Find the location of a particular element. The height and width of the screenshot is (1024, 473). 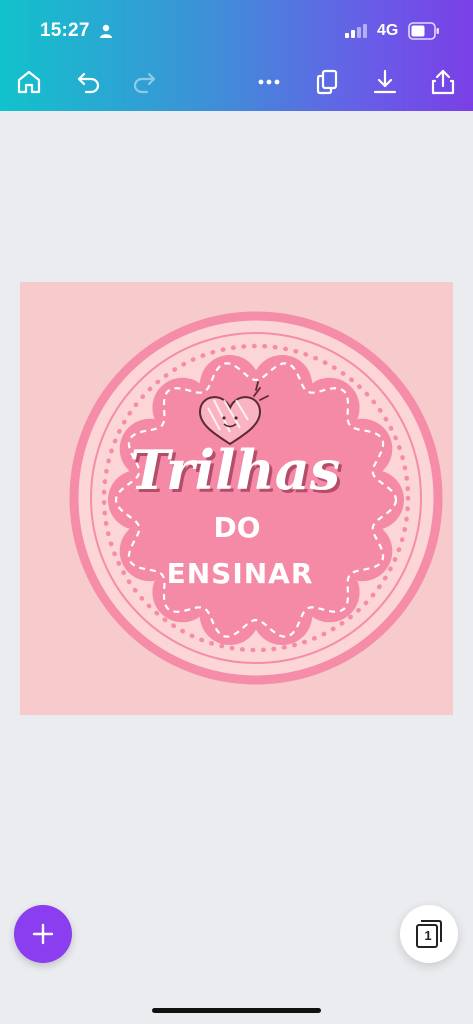

battery-icon is located at coordinates (423, 31).